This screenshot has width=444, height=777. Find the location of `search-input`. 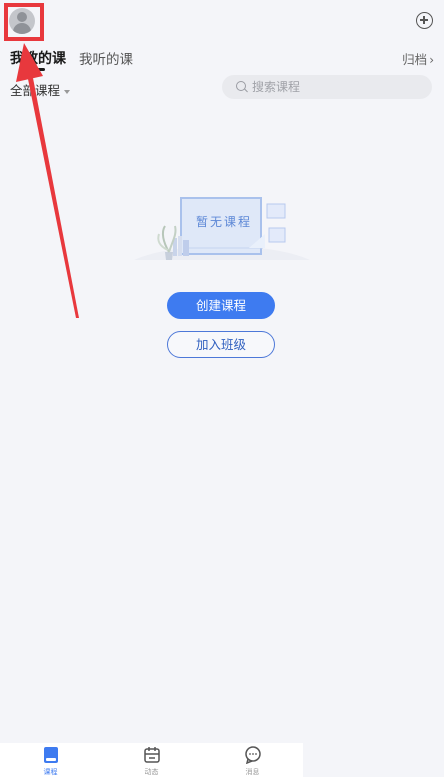

search-input is located at coordinates (339, 87).